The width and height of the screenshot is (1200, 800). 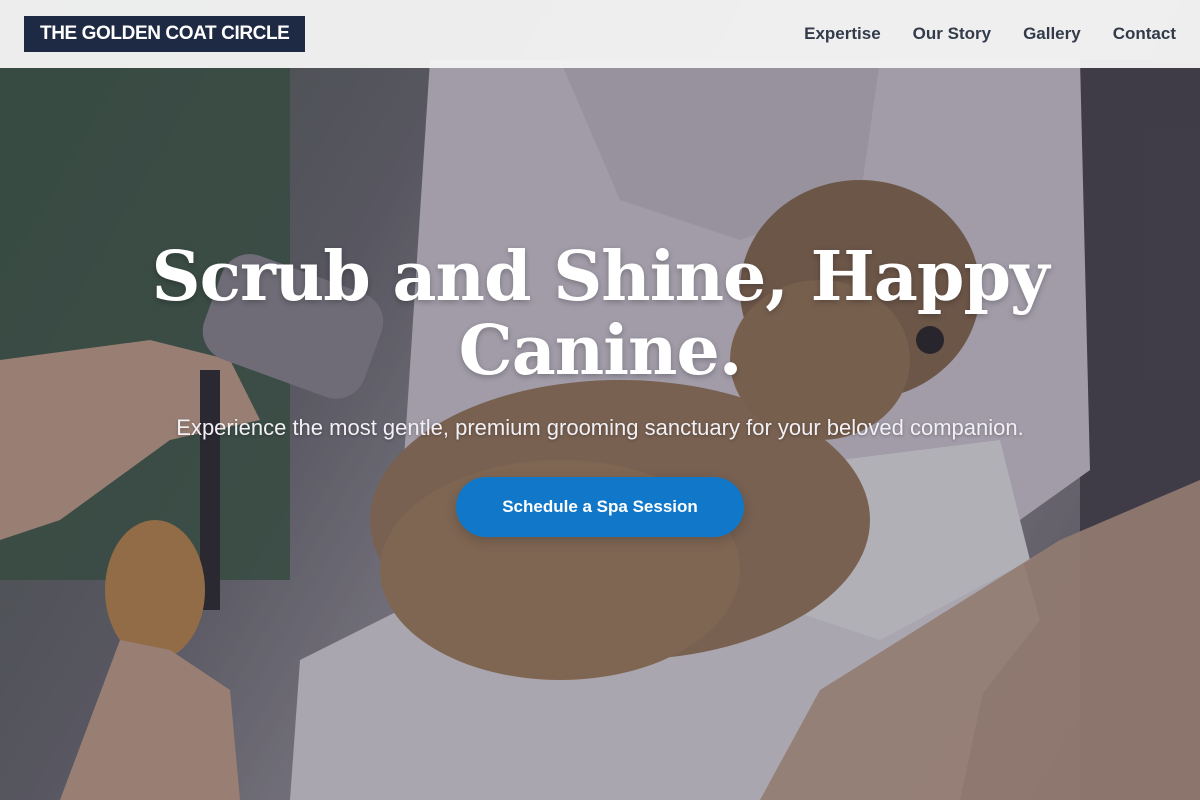 I want to click on nav-link-gallery: Gallery, so click(x=1052, y=34).